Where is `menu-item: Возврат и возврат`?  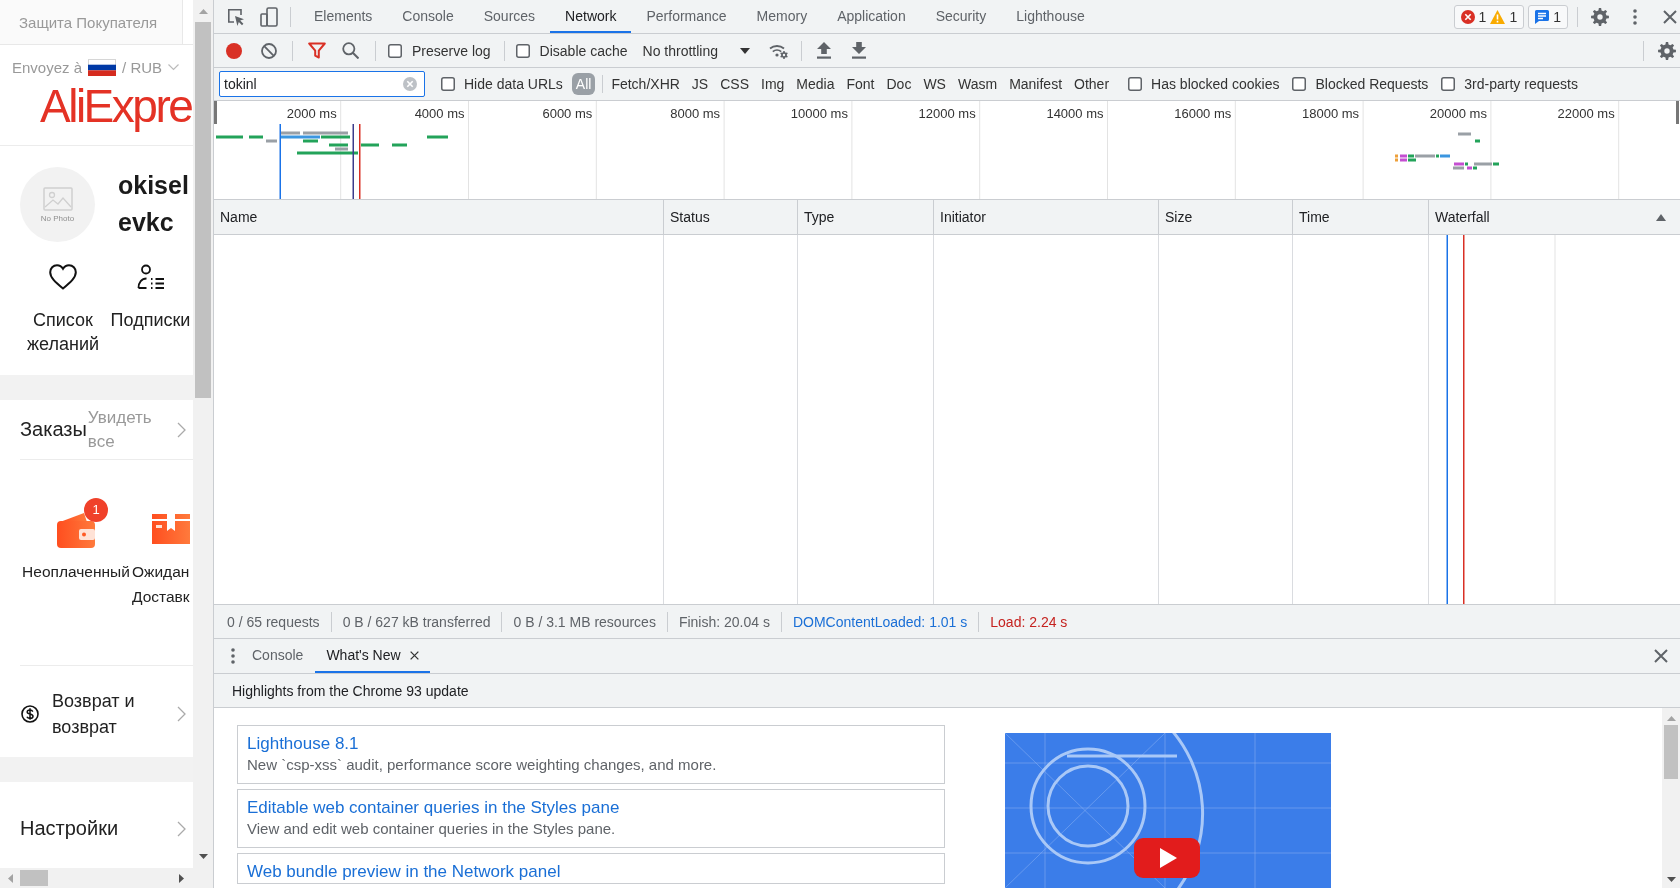
menu-item: Возврат и возврат is located at coordinates (96, 711).